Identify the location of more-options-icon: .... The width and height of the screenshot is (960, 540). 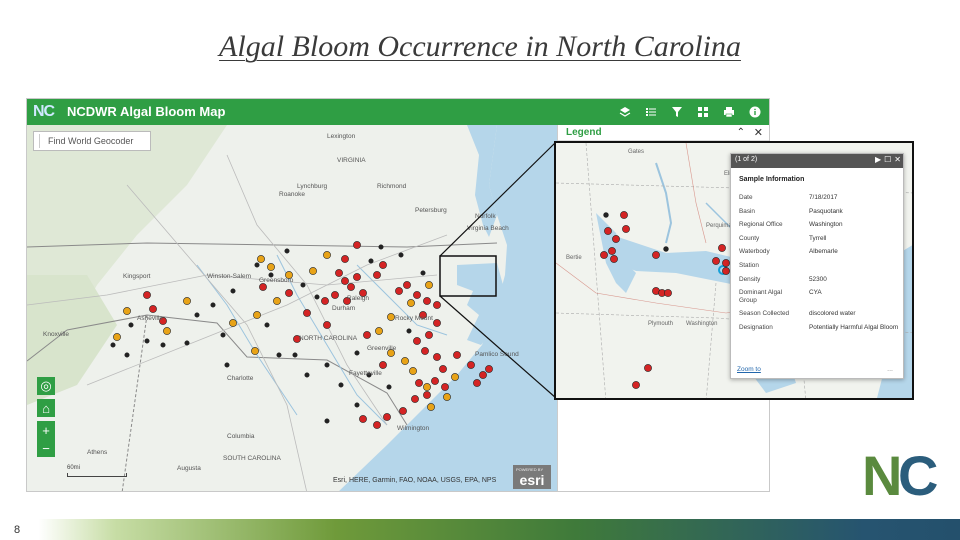
(890, 369).